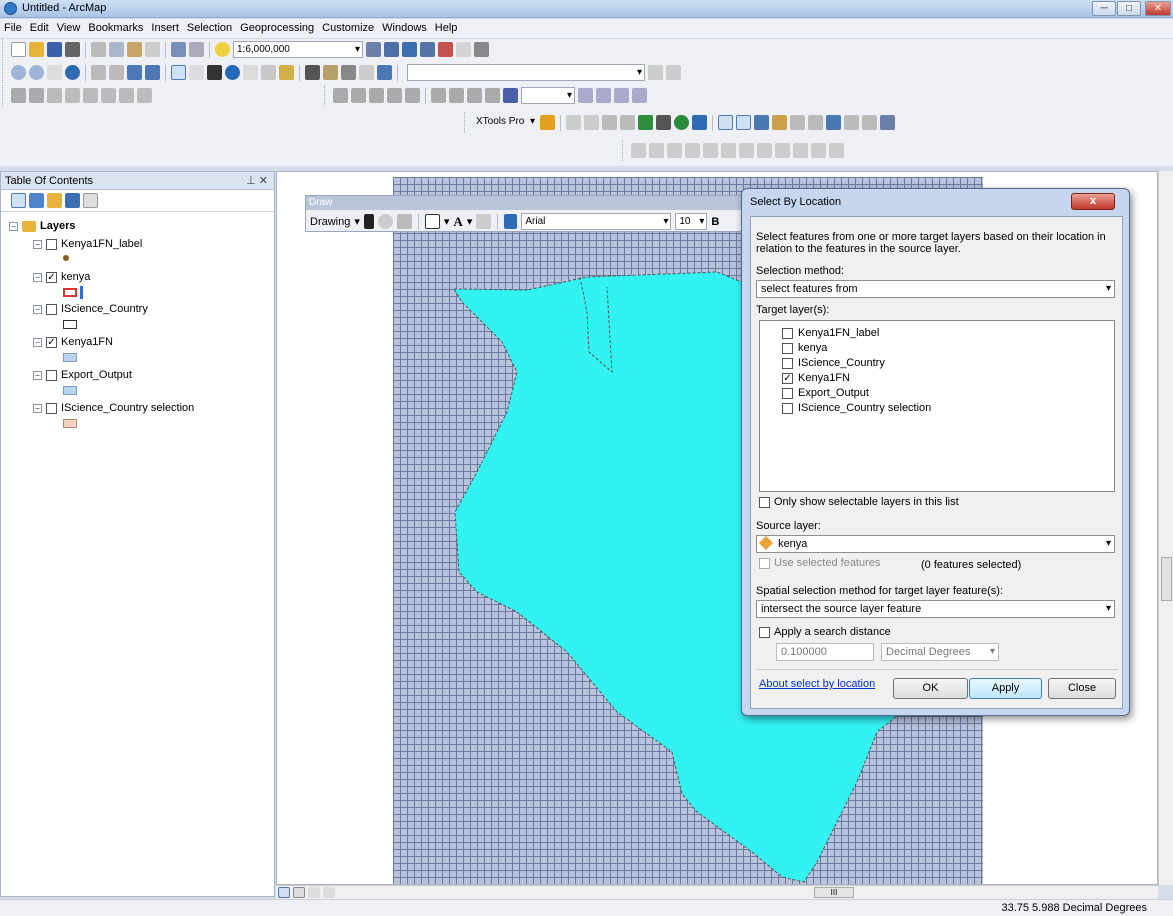 The image size is (1173, 916). What do you see at coordinates (209, 26) in the screenshot?
I see `menu-selection: Selection` at bounding box center [209, 26].